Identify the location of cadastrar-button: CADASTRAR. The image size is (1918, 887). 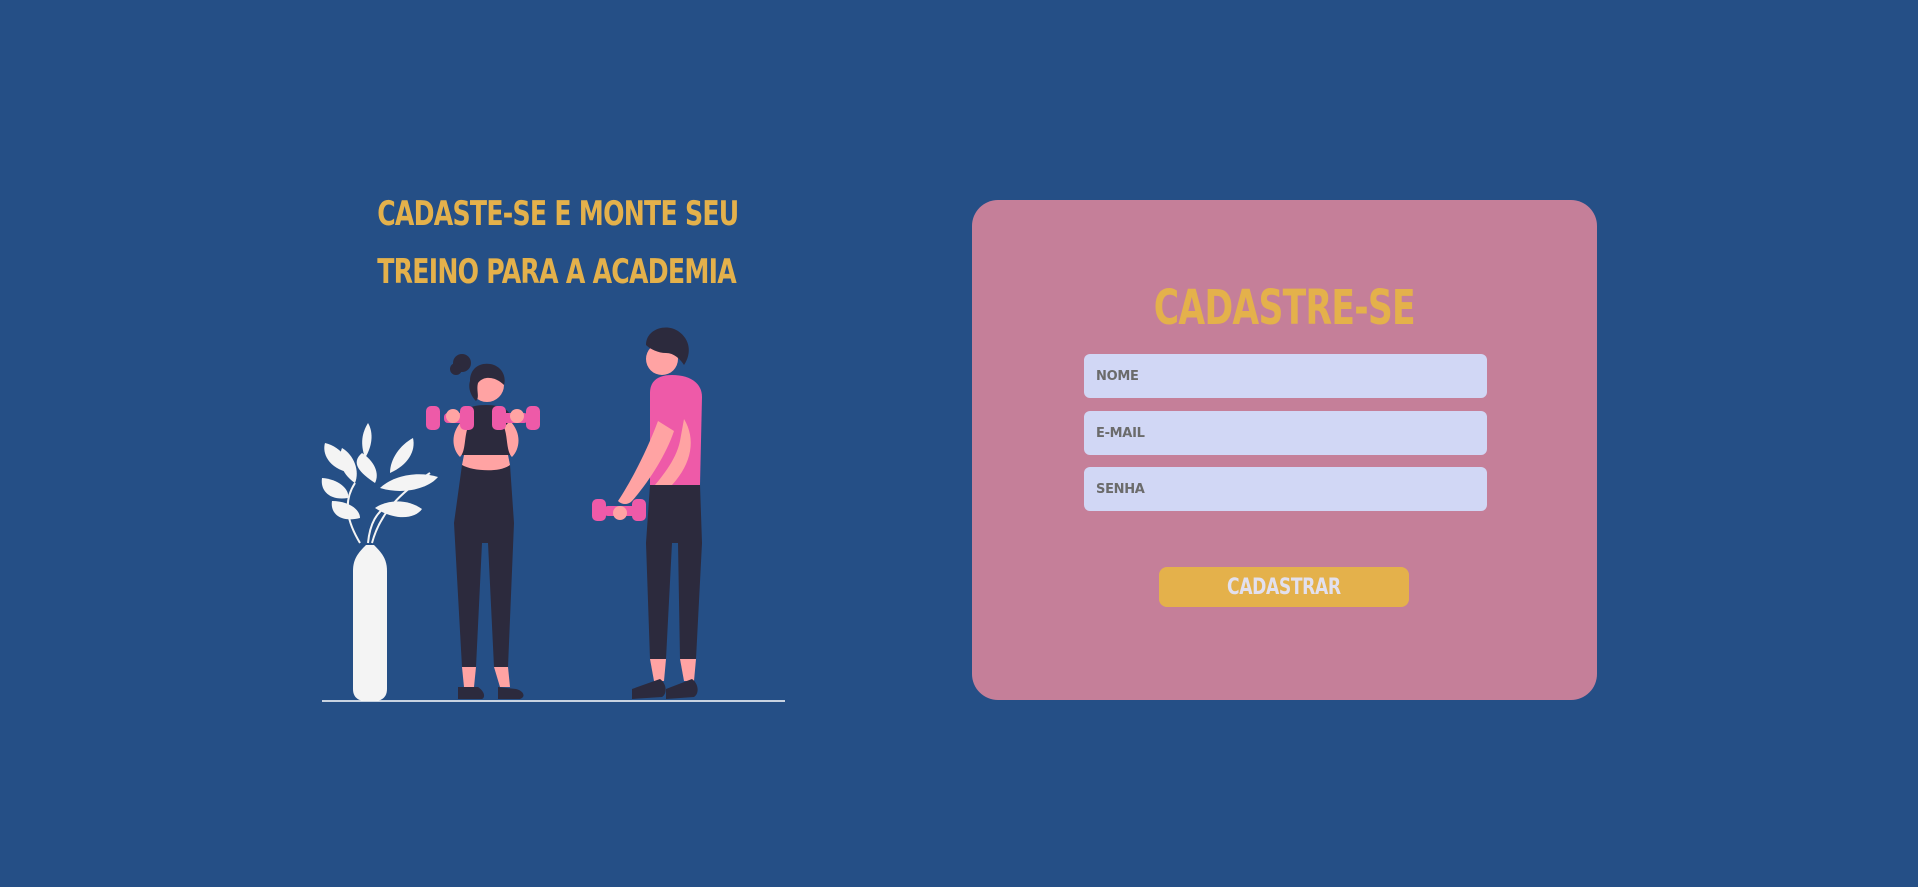
(1284, 587).